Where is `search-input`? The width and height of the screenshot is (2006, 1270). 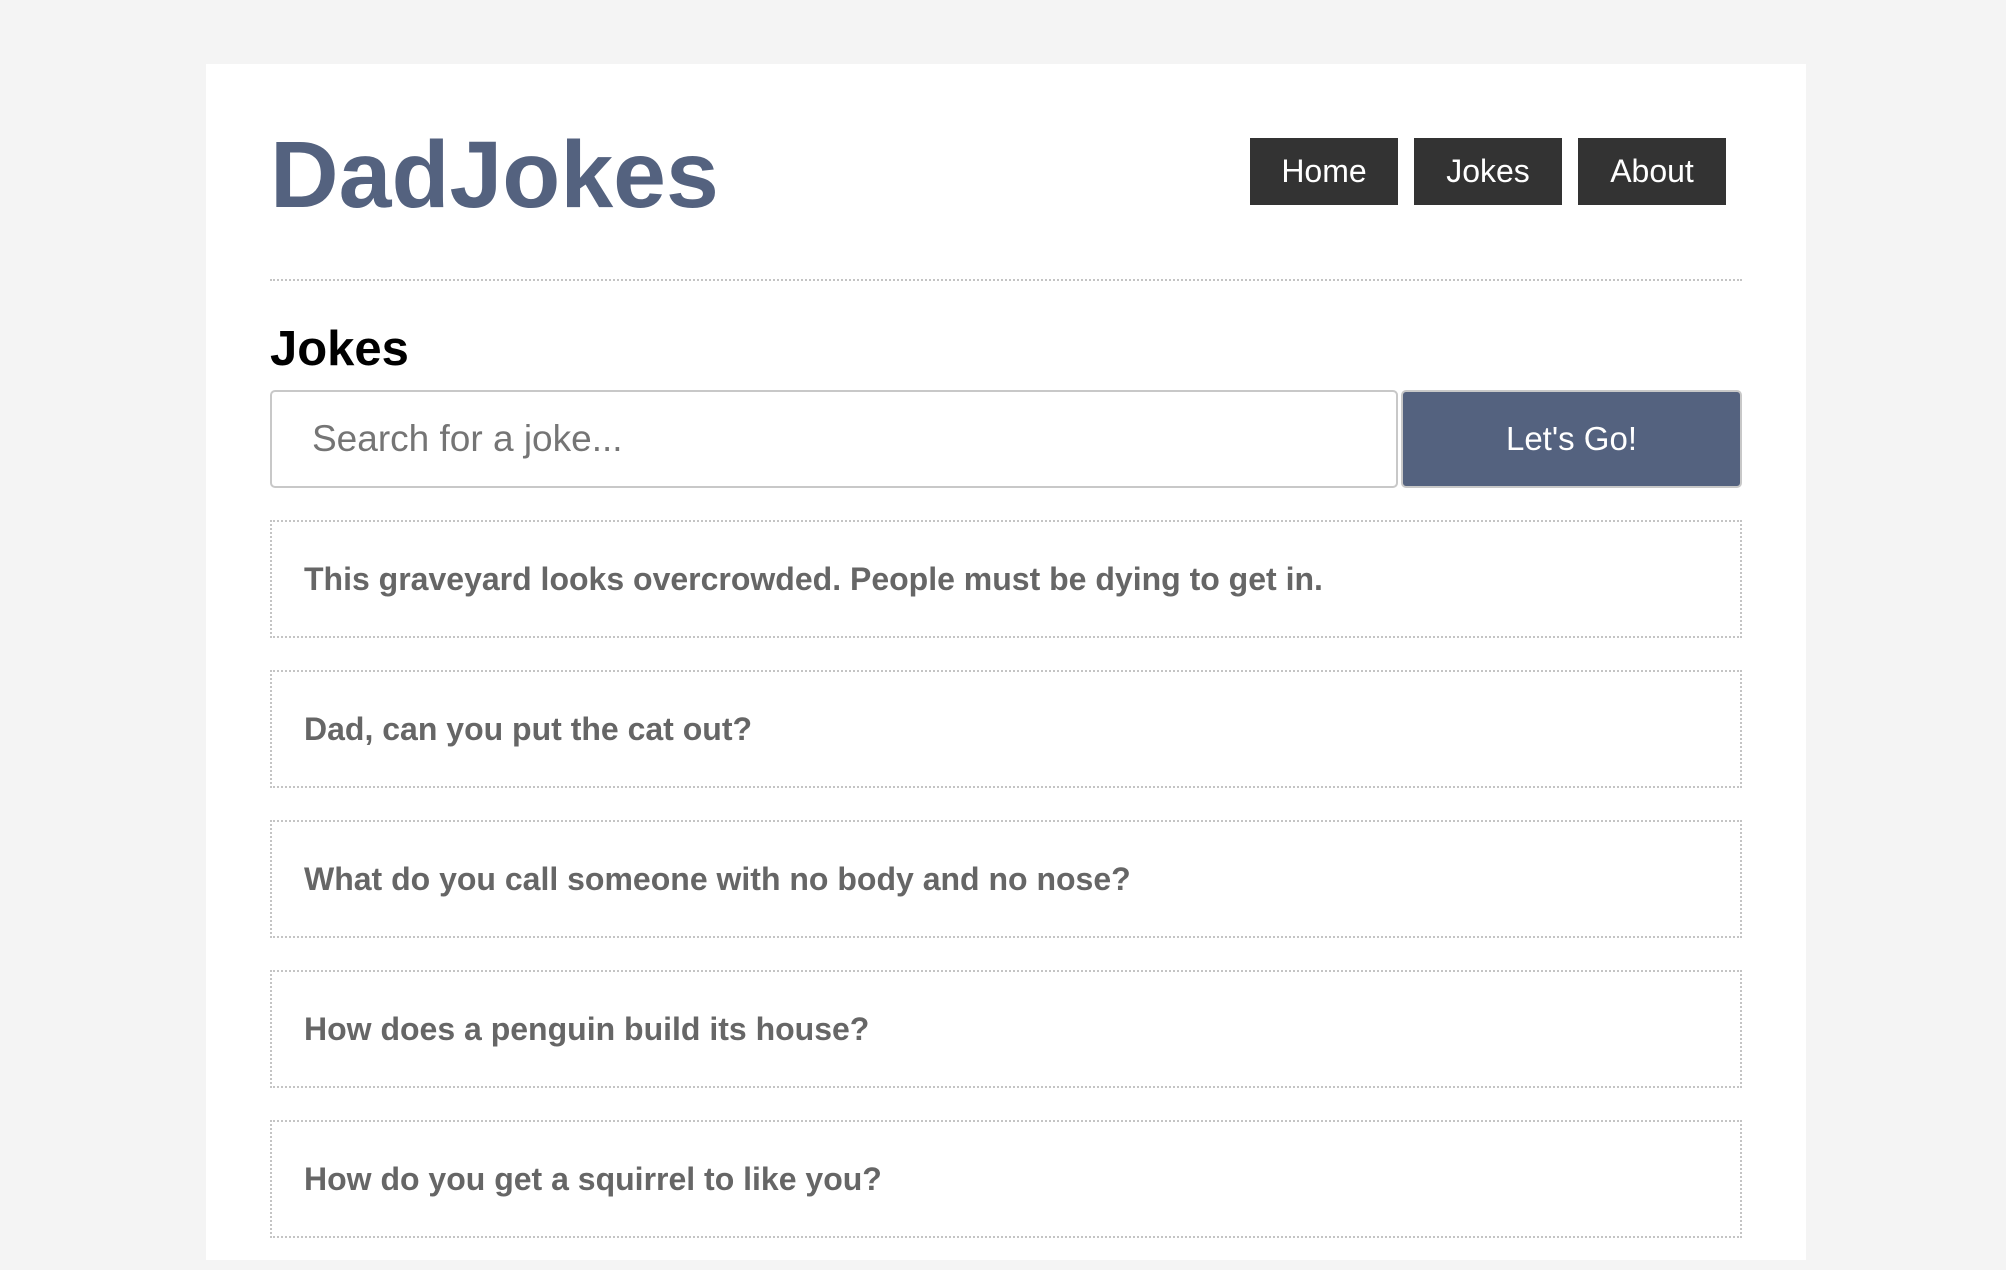
search-input is located at coordinates (834, 439).